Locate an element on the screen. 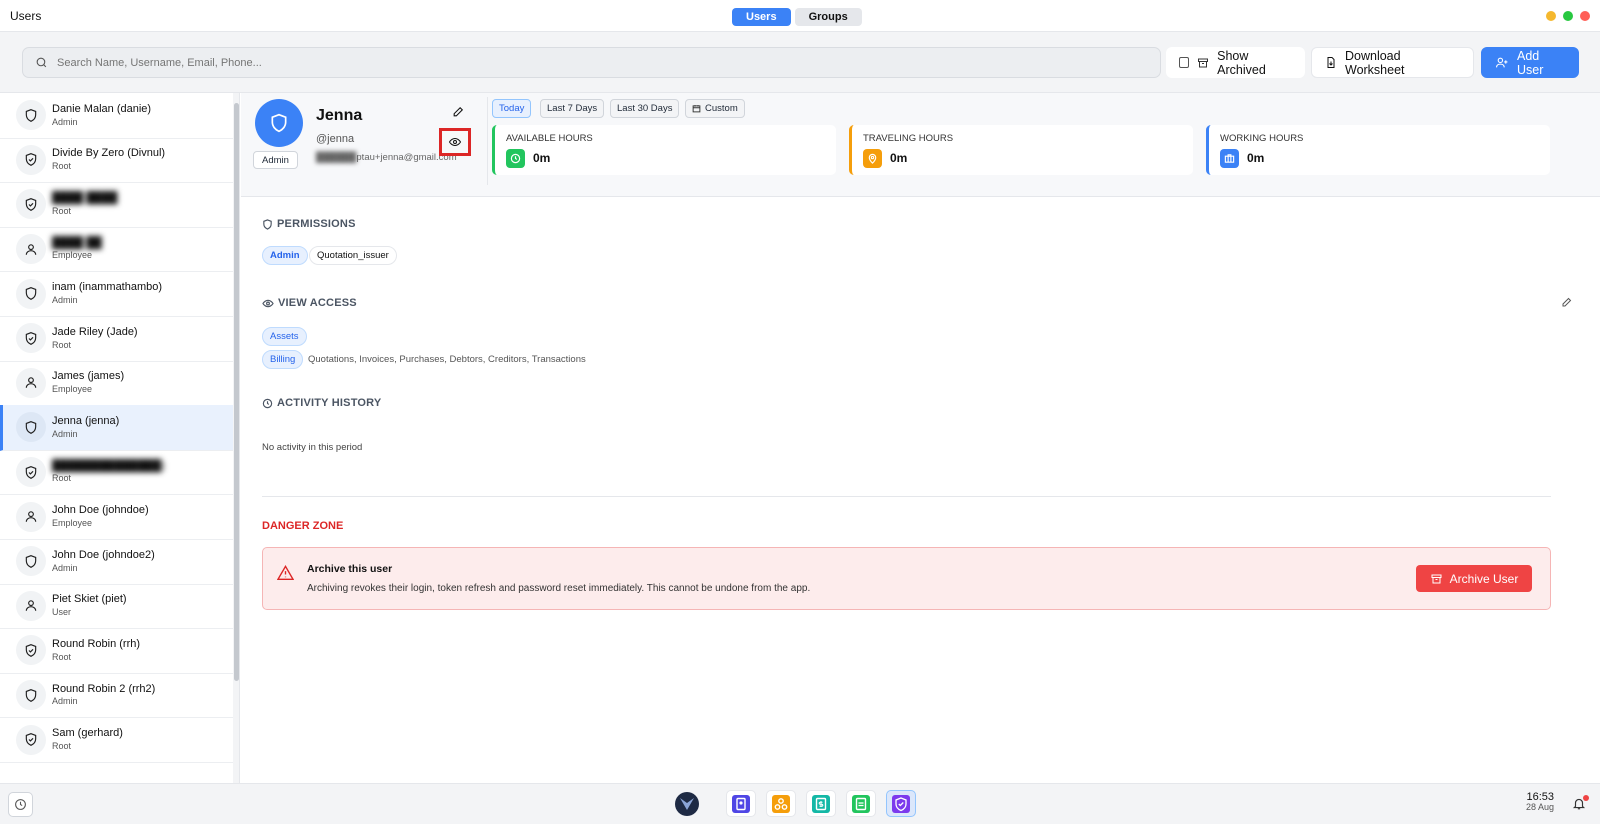 The image size is (1600, 824). scrollbar-thumb is located at coordinates (236, 392).